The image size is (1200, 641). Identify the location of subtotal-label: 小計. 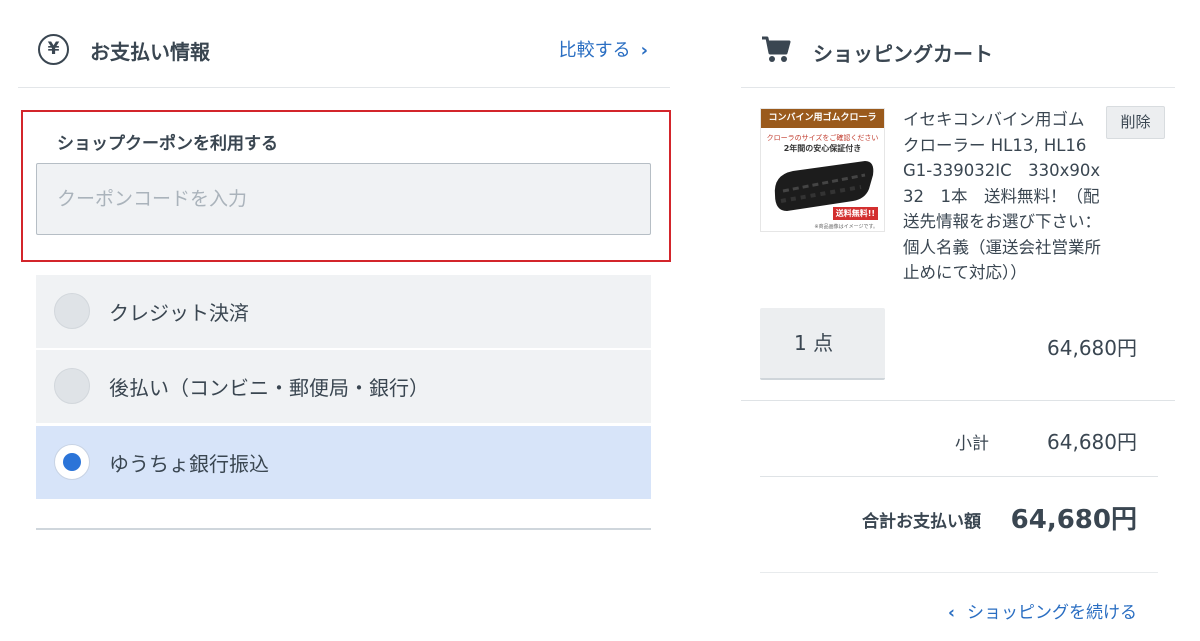
(972, 444).